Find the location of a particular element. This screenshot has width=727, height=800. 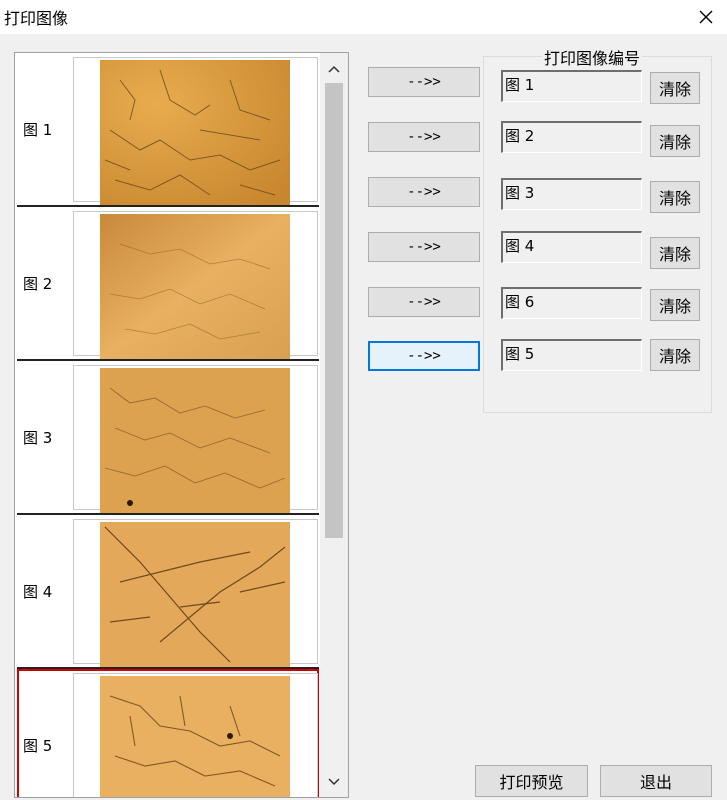

slot-3-field: 图 3 is located at coordinates (571, 194).